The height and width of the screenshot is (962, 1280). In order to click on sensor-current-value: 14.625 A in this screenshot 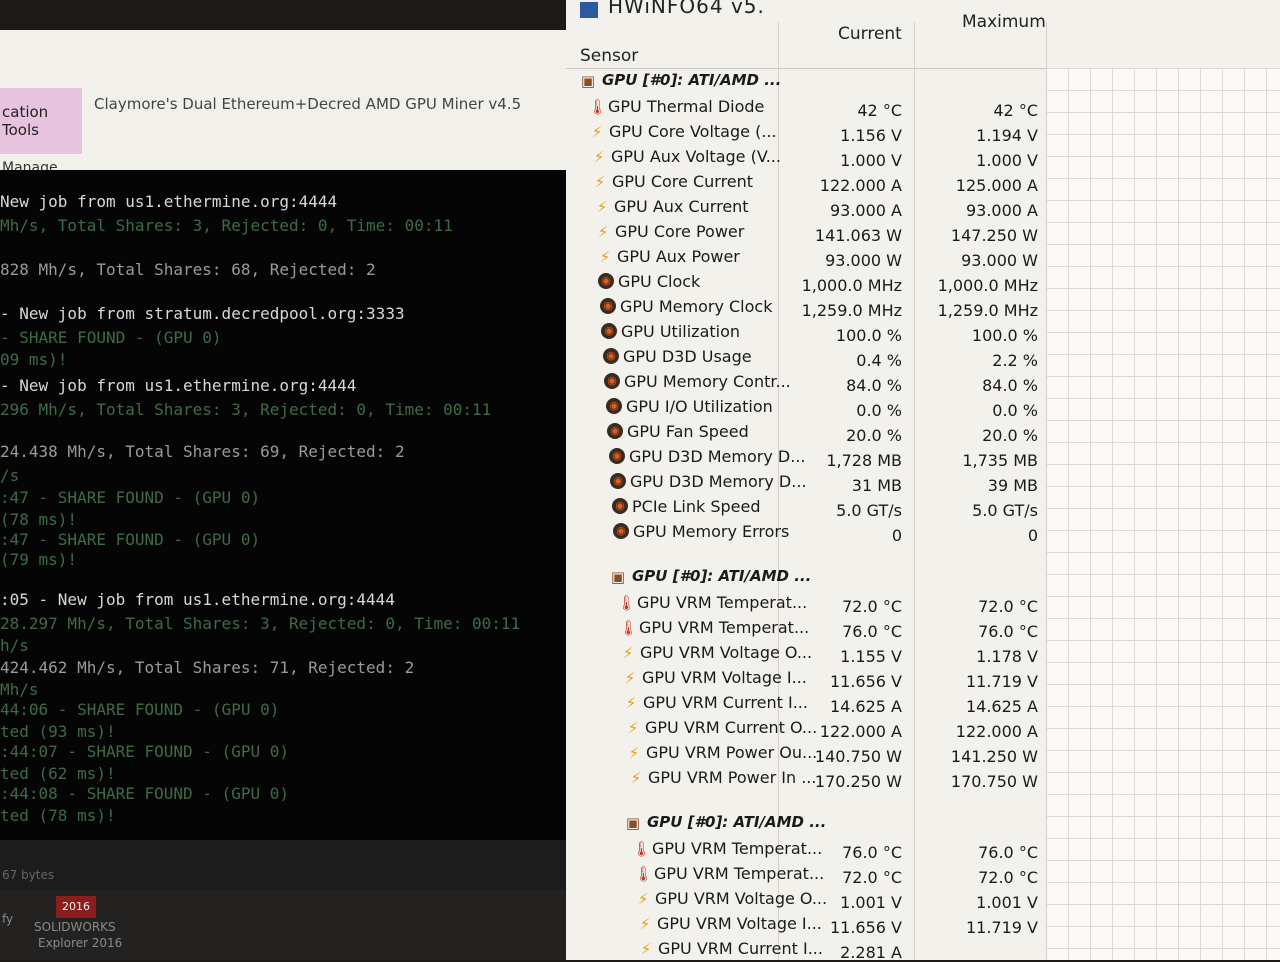, I will do `click(865, 706)`.